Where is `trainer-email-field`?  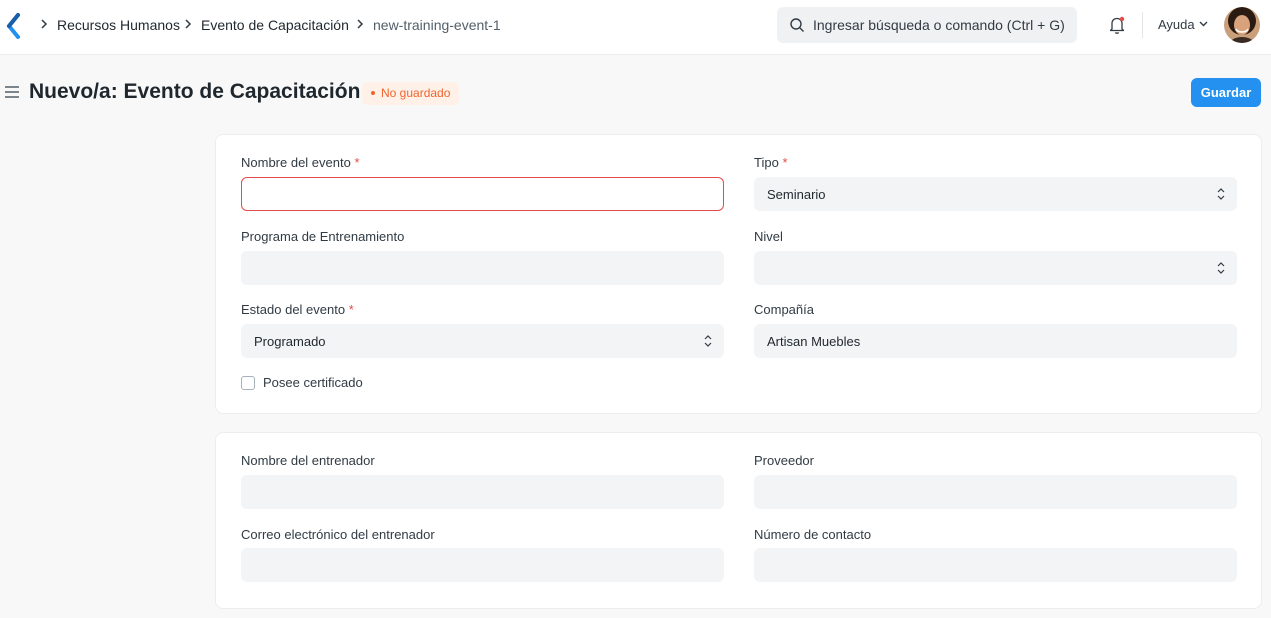 trainer-email-field is located at coordinates (482, 565).